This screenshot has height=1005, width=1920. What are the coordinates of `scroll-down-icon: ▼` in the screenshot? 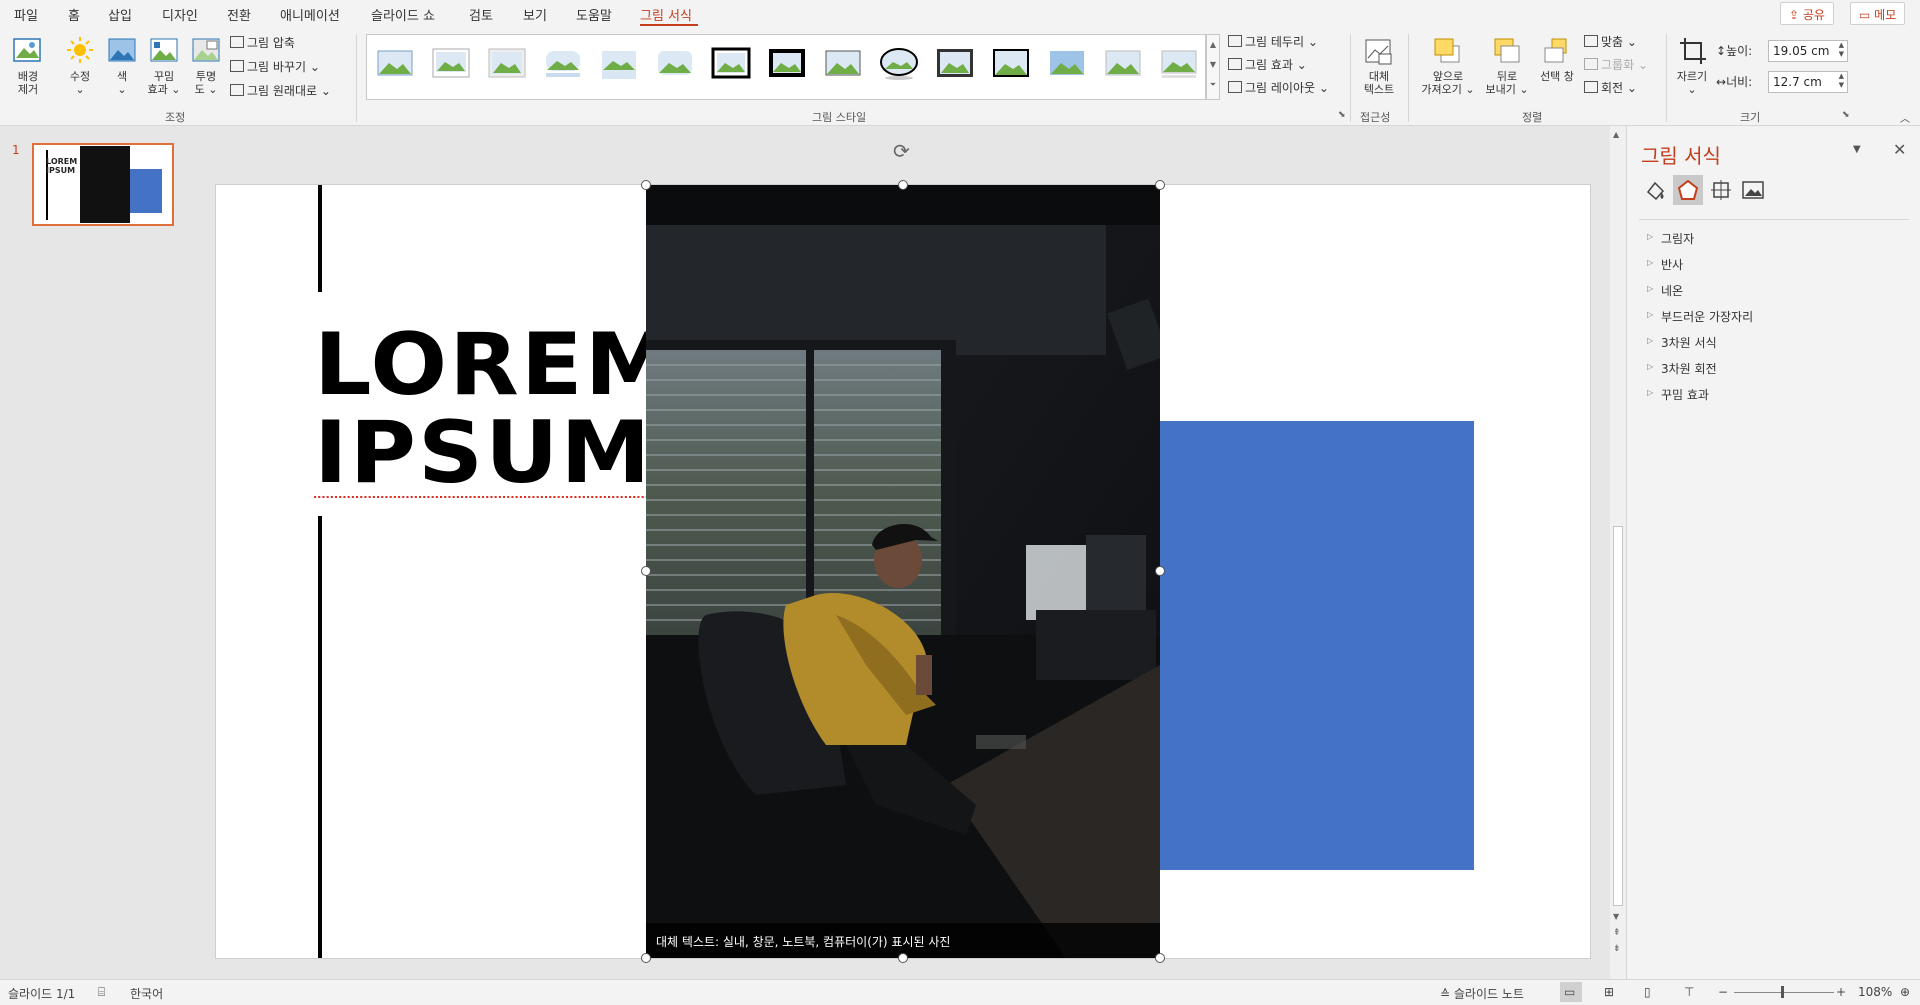 It's located at (1616, 916).